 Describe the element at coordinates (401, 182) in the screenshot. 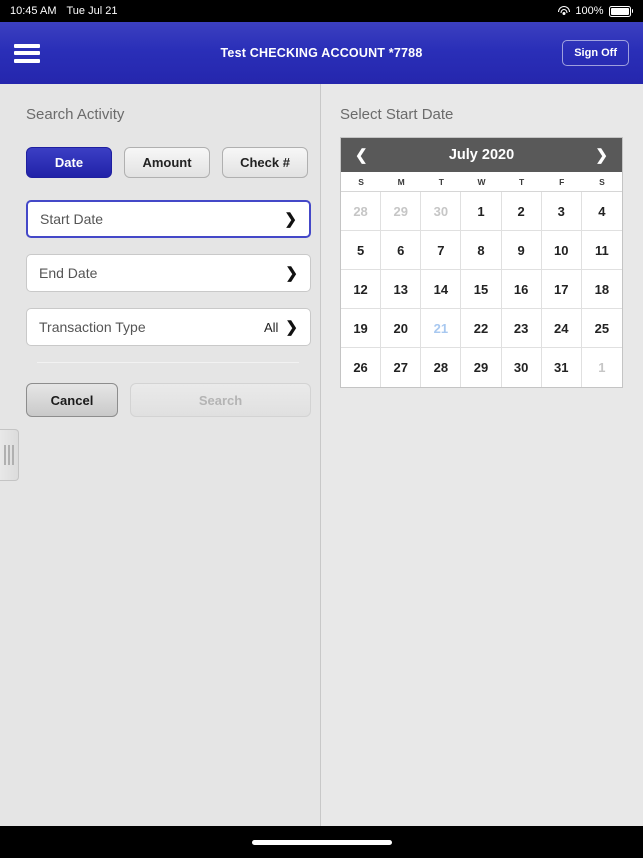

I see `weekday-label: M` at that location.